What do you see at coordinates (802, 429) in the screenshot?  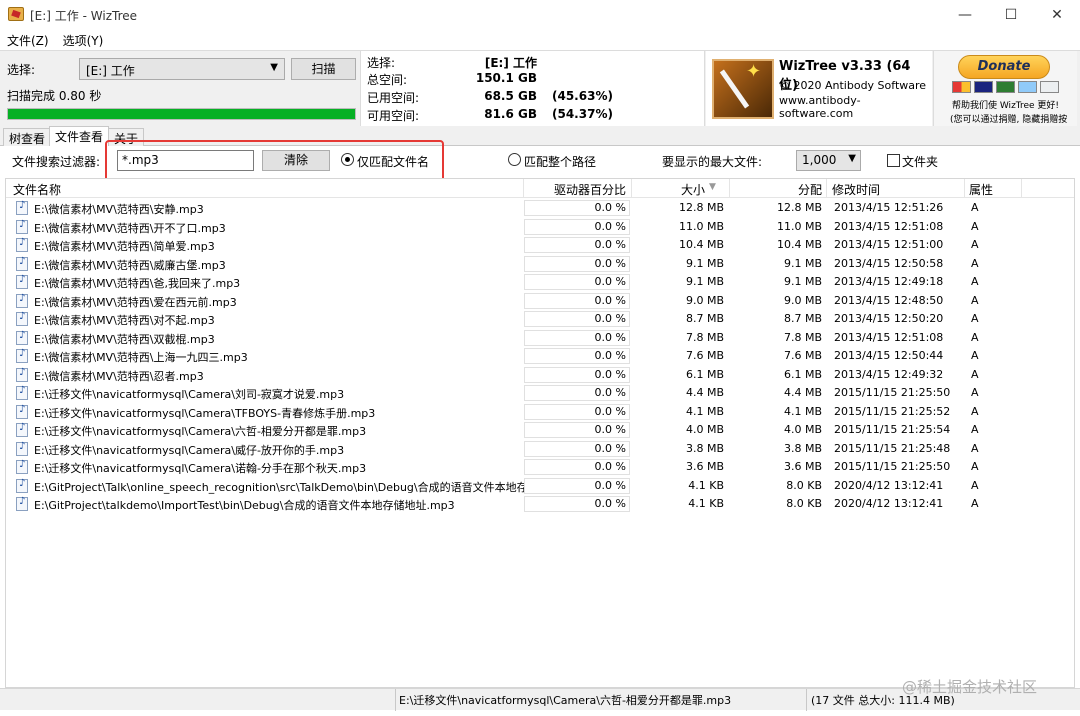 I see `file-allocated: 4.0 MB` at bounding box center [802, 429].